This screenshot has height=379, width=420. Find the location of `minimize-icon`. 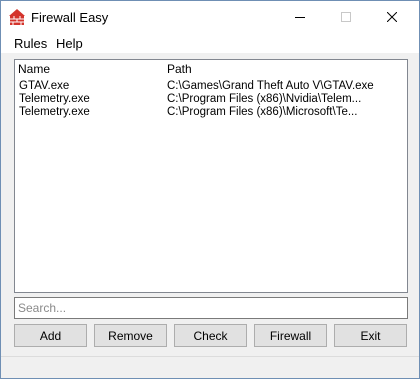

minimize-icon is located at coordinates (300, 18).